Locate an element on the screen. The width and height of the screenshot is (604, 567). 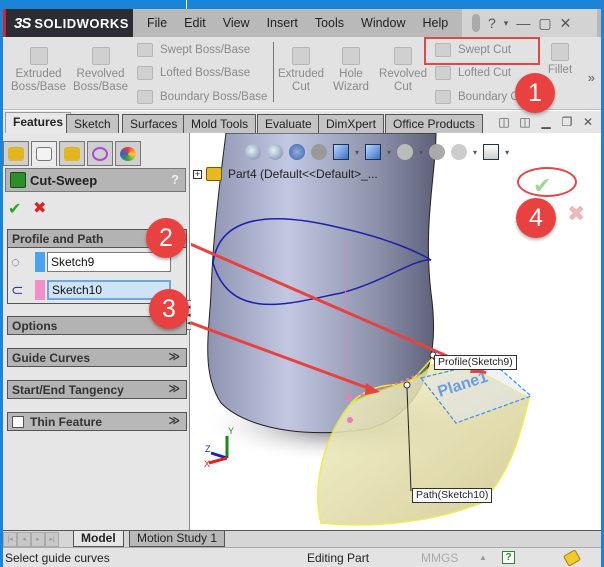
zoom-to-fit-icon is located at coordinates (253, 152).